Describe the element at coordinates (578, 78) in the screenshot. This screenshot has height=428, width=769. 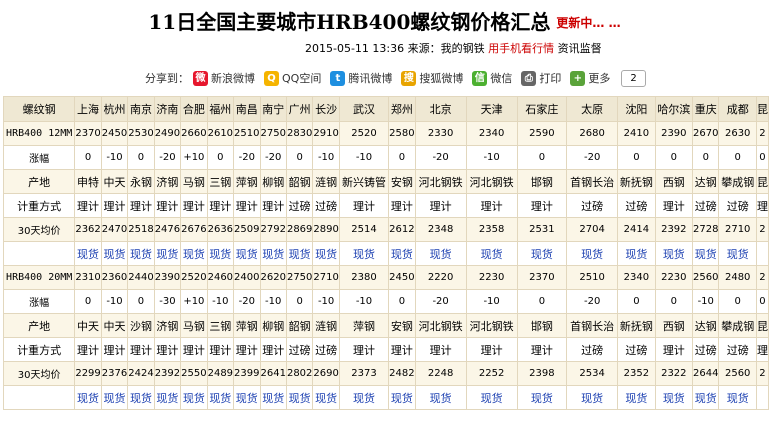
I see `more-icon: +` at that location.